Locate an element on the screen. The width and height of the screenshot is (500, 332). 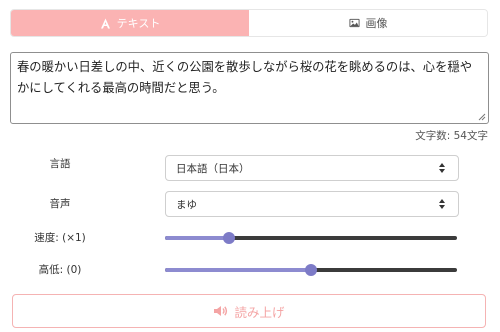
image-icon is located at coordinates (354, 23).